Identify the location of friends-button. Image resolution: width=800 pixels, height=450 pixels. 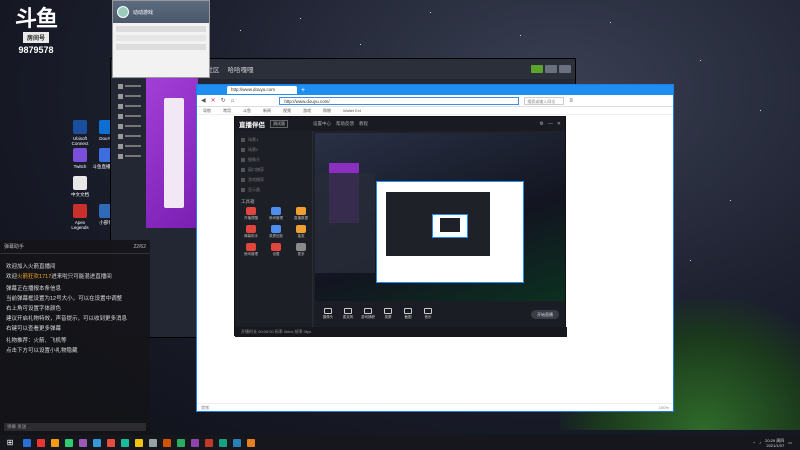
(537, 69).